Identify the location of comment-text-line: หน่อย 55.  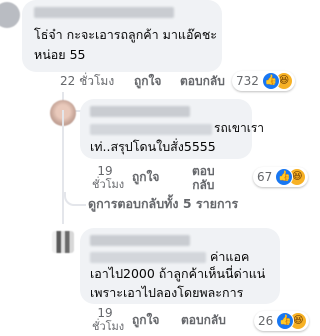
(60, 54).